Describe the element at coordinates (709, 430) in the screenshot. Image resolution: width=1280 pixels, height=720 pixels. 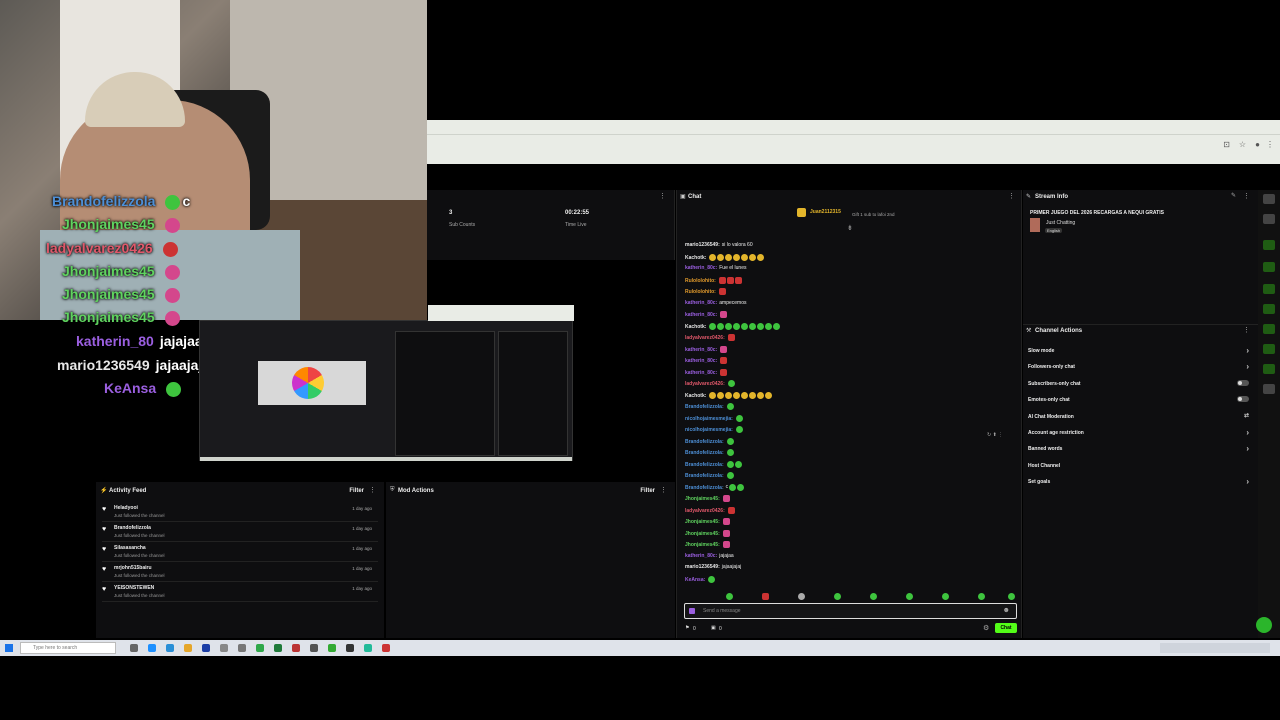
I see `chat-username: nicolhojaimesmejia:` at that location.